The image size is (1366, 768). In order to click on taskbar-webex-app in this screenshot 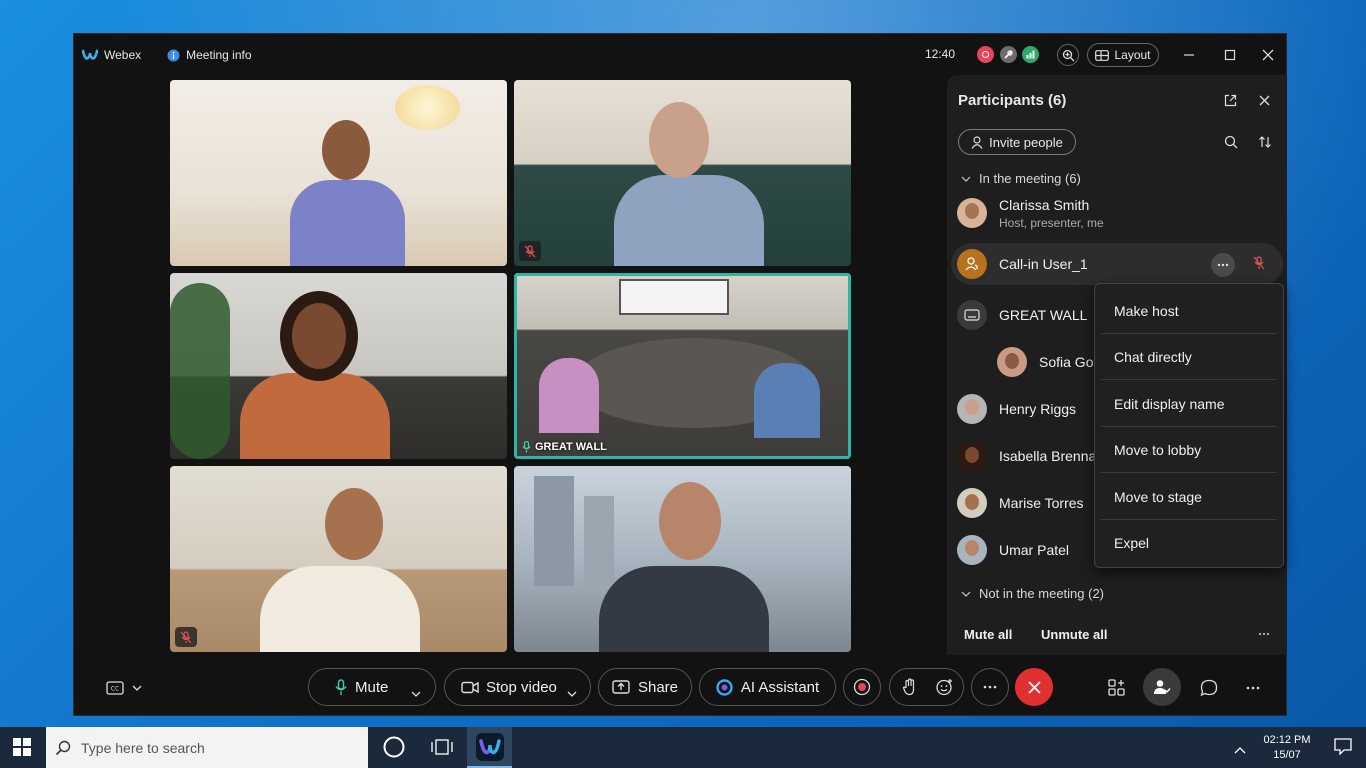, I will do `click(489, 747)`.